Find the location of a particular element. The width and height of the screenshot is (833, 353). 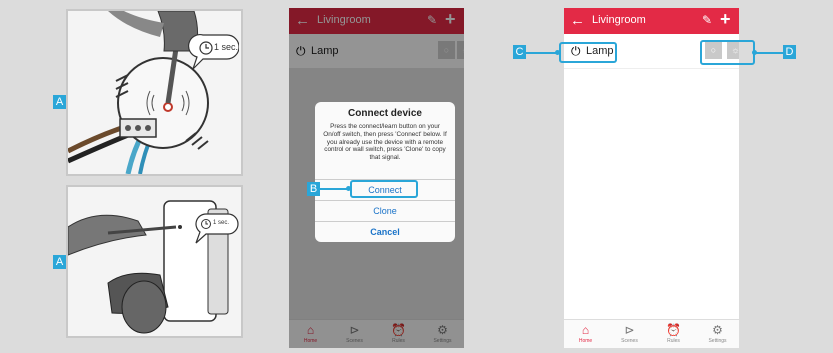

room-title: Livingroom is located at coordinates (619, 20).